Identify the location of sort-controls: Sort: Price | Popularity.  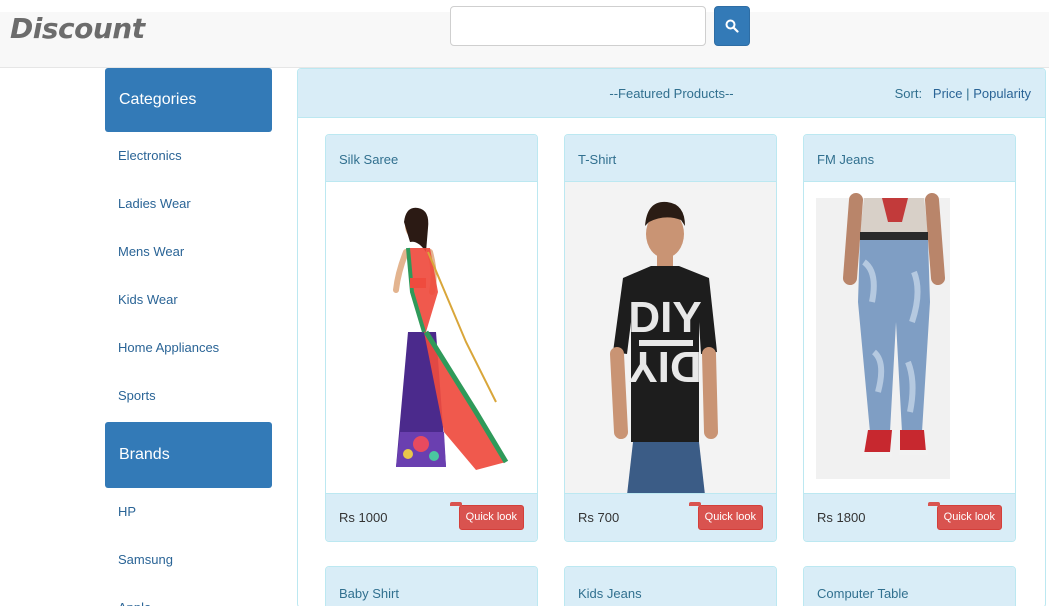
(963, 93).